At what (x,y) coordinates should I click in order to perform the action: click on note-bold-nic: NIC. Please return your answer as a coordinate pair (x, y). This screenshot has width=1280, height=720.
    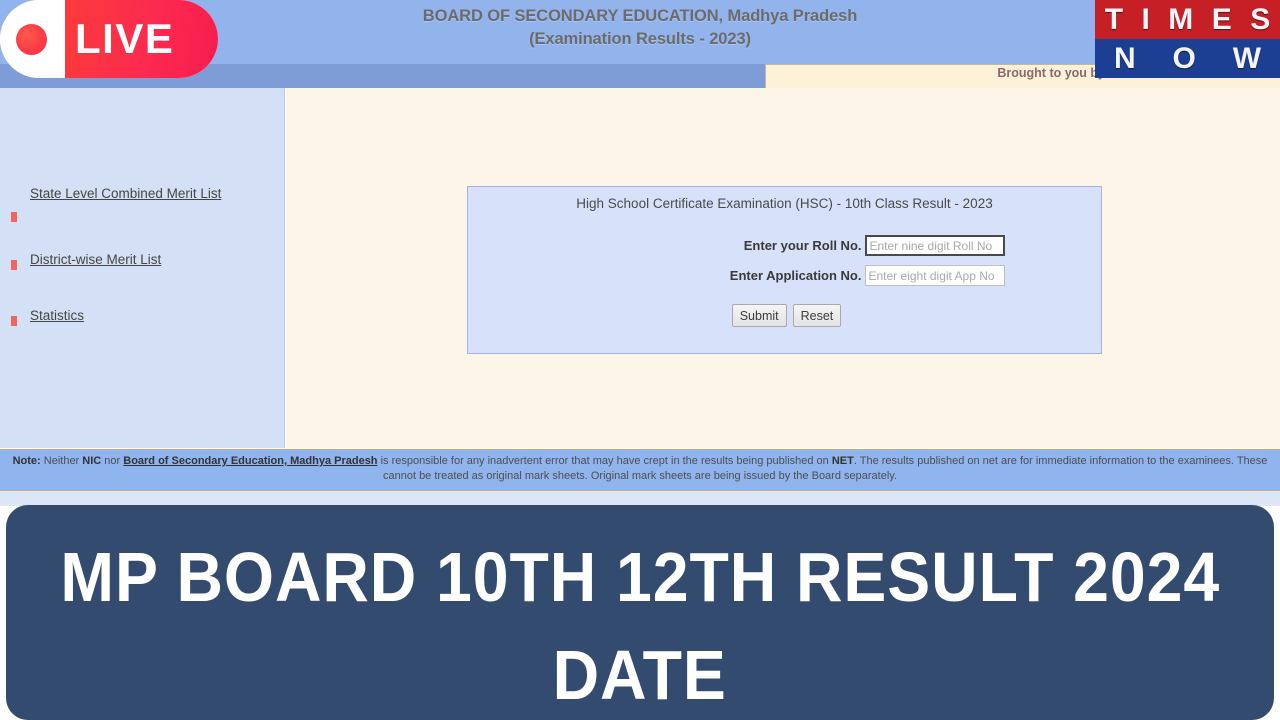
    Looking at the image, I should click on (92, 461).